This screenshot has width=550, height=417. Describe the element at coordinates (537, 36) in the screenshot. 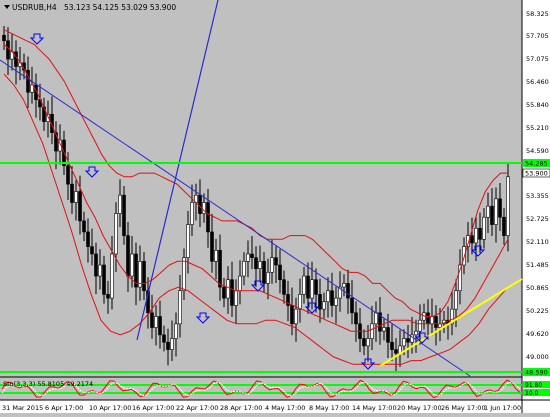

I see `price-label: 57.705` at that location.